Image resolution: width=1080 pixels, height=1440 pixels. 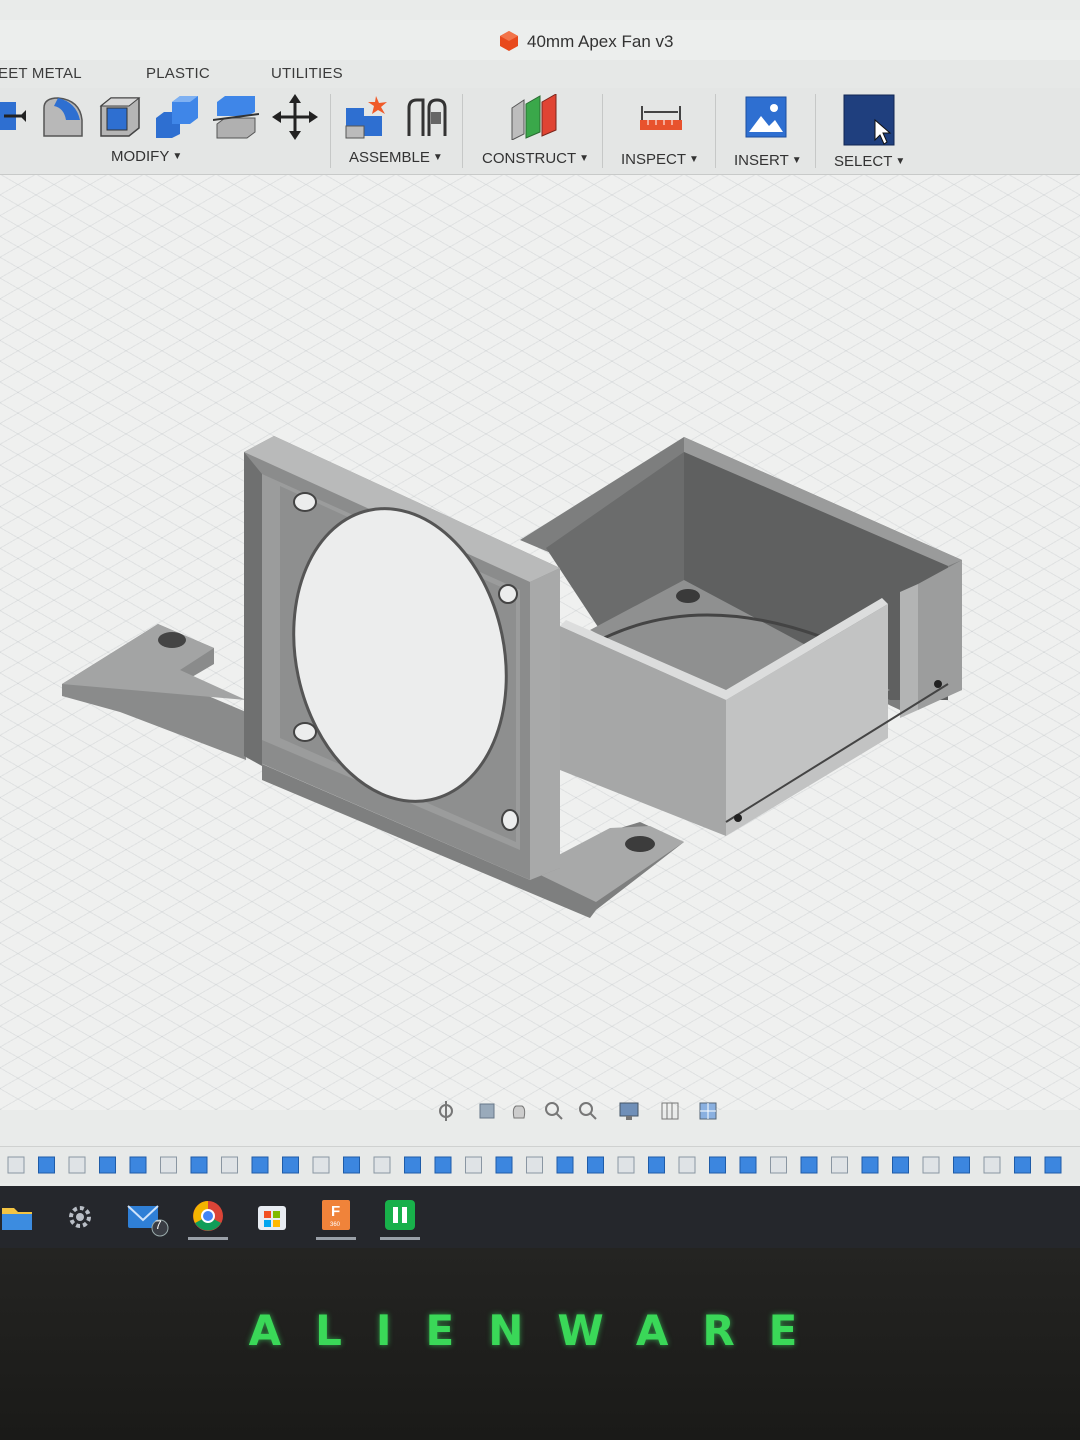 I want to click on fan-frame-right-edge, so click(x=545, y=724).